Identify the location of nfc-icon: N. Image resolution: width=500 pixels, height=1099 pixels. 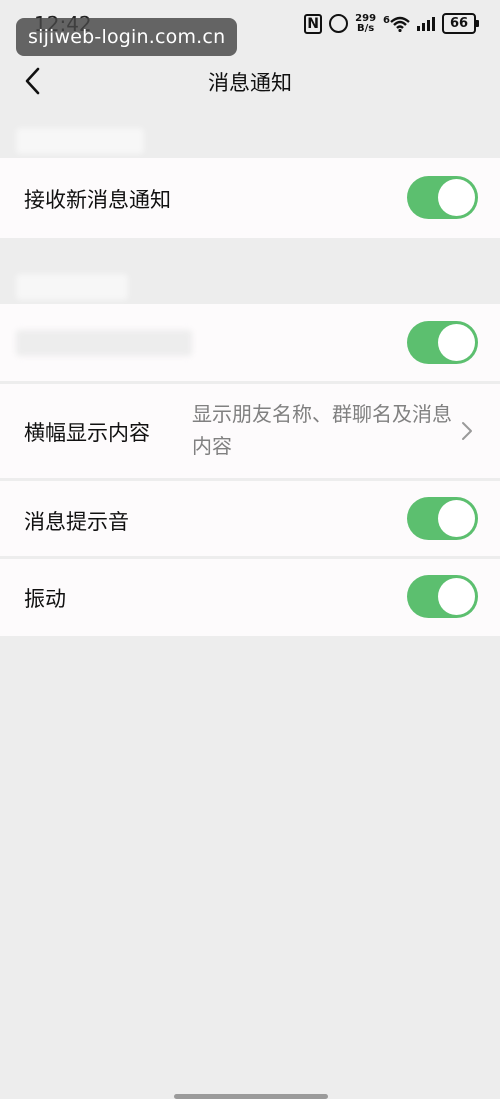
(313, 23).